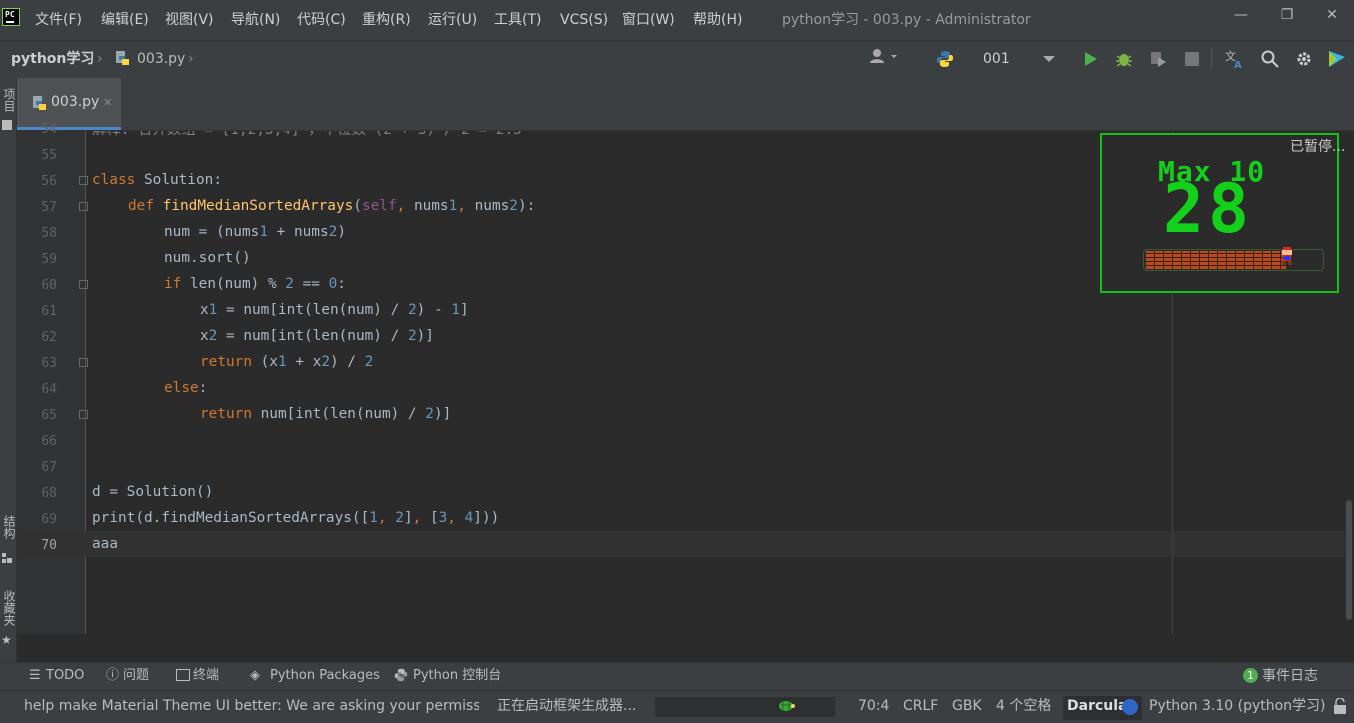 This screenshot has width=1354, height=723. I want to click on current-line-highlight, so click(681, 544).